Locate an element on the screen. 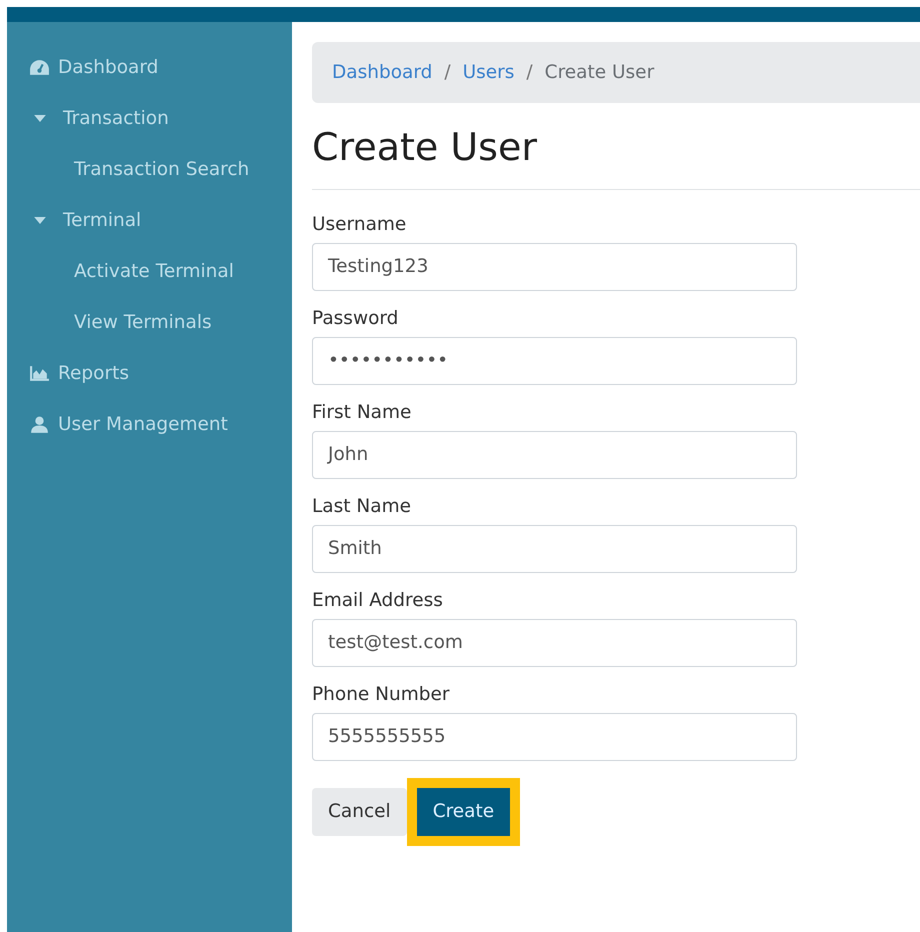  field-label: Email Address is located at coordinates (378, 600).